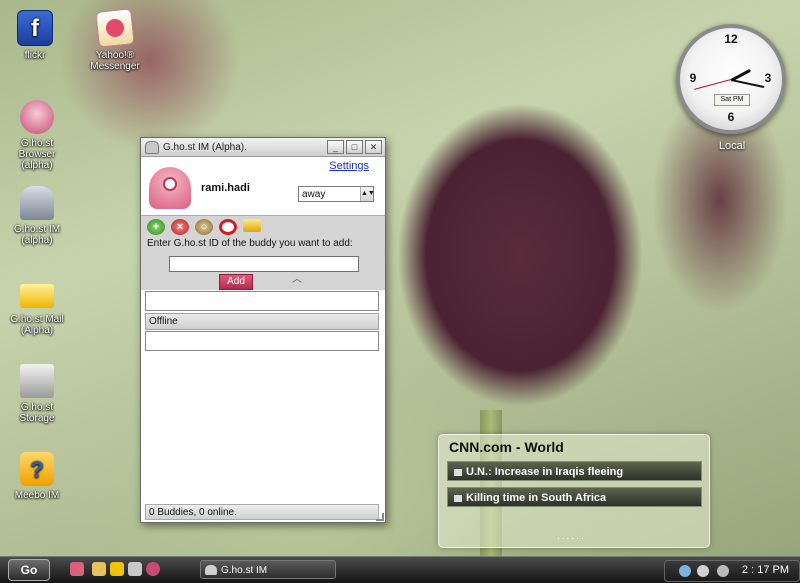 This screenshot has width=800, height=583. What do you see at coordinates (37, 381) in the screenshot?
I see `ghost-storage-icon` at bounding box center [37, 381].